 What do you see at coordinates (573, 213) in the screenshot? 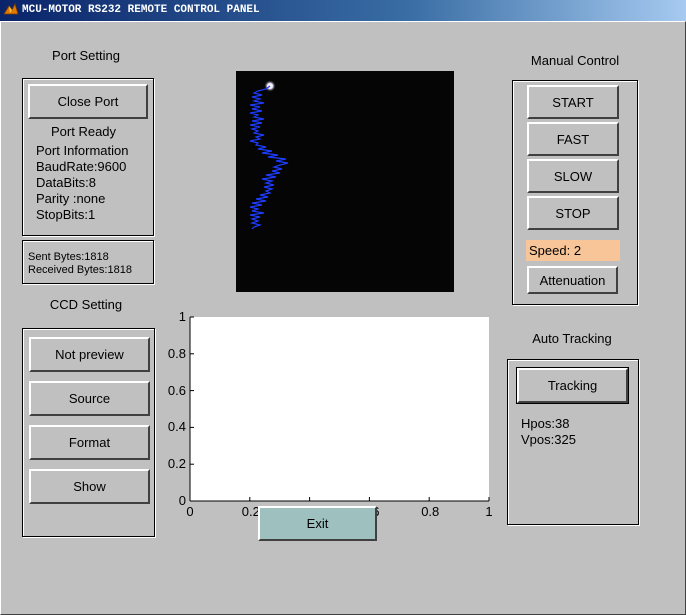
I see `stop-button: STOP` at bounding box center [573, 213].